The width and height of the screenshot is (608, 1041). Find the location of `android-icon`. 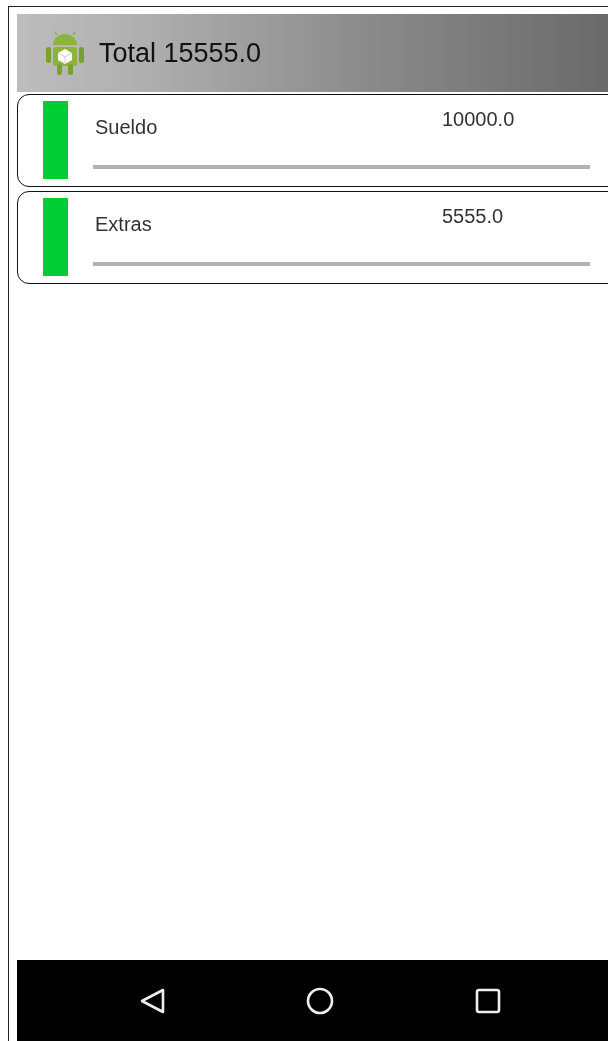

android-icon is located at coordinates (65, 53).